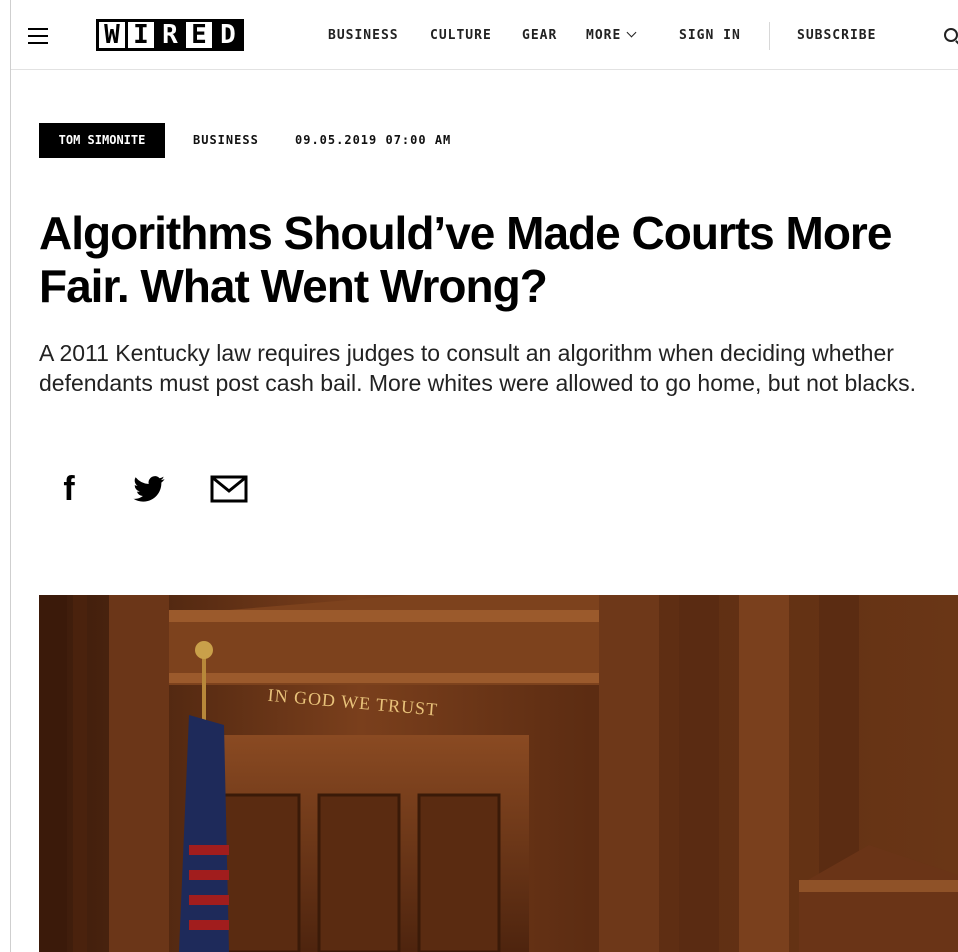 The height and width of the screenshot is (952, 958). I want to click on publish-date: 09.05.2019 07:00 AM, so click(373, 140).